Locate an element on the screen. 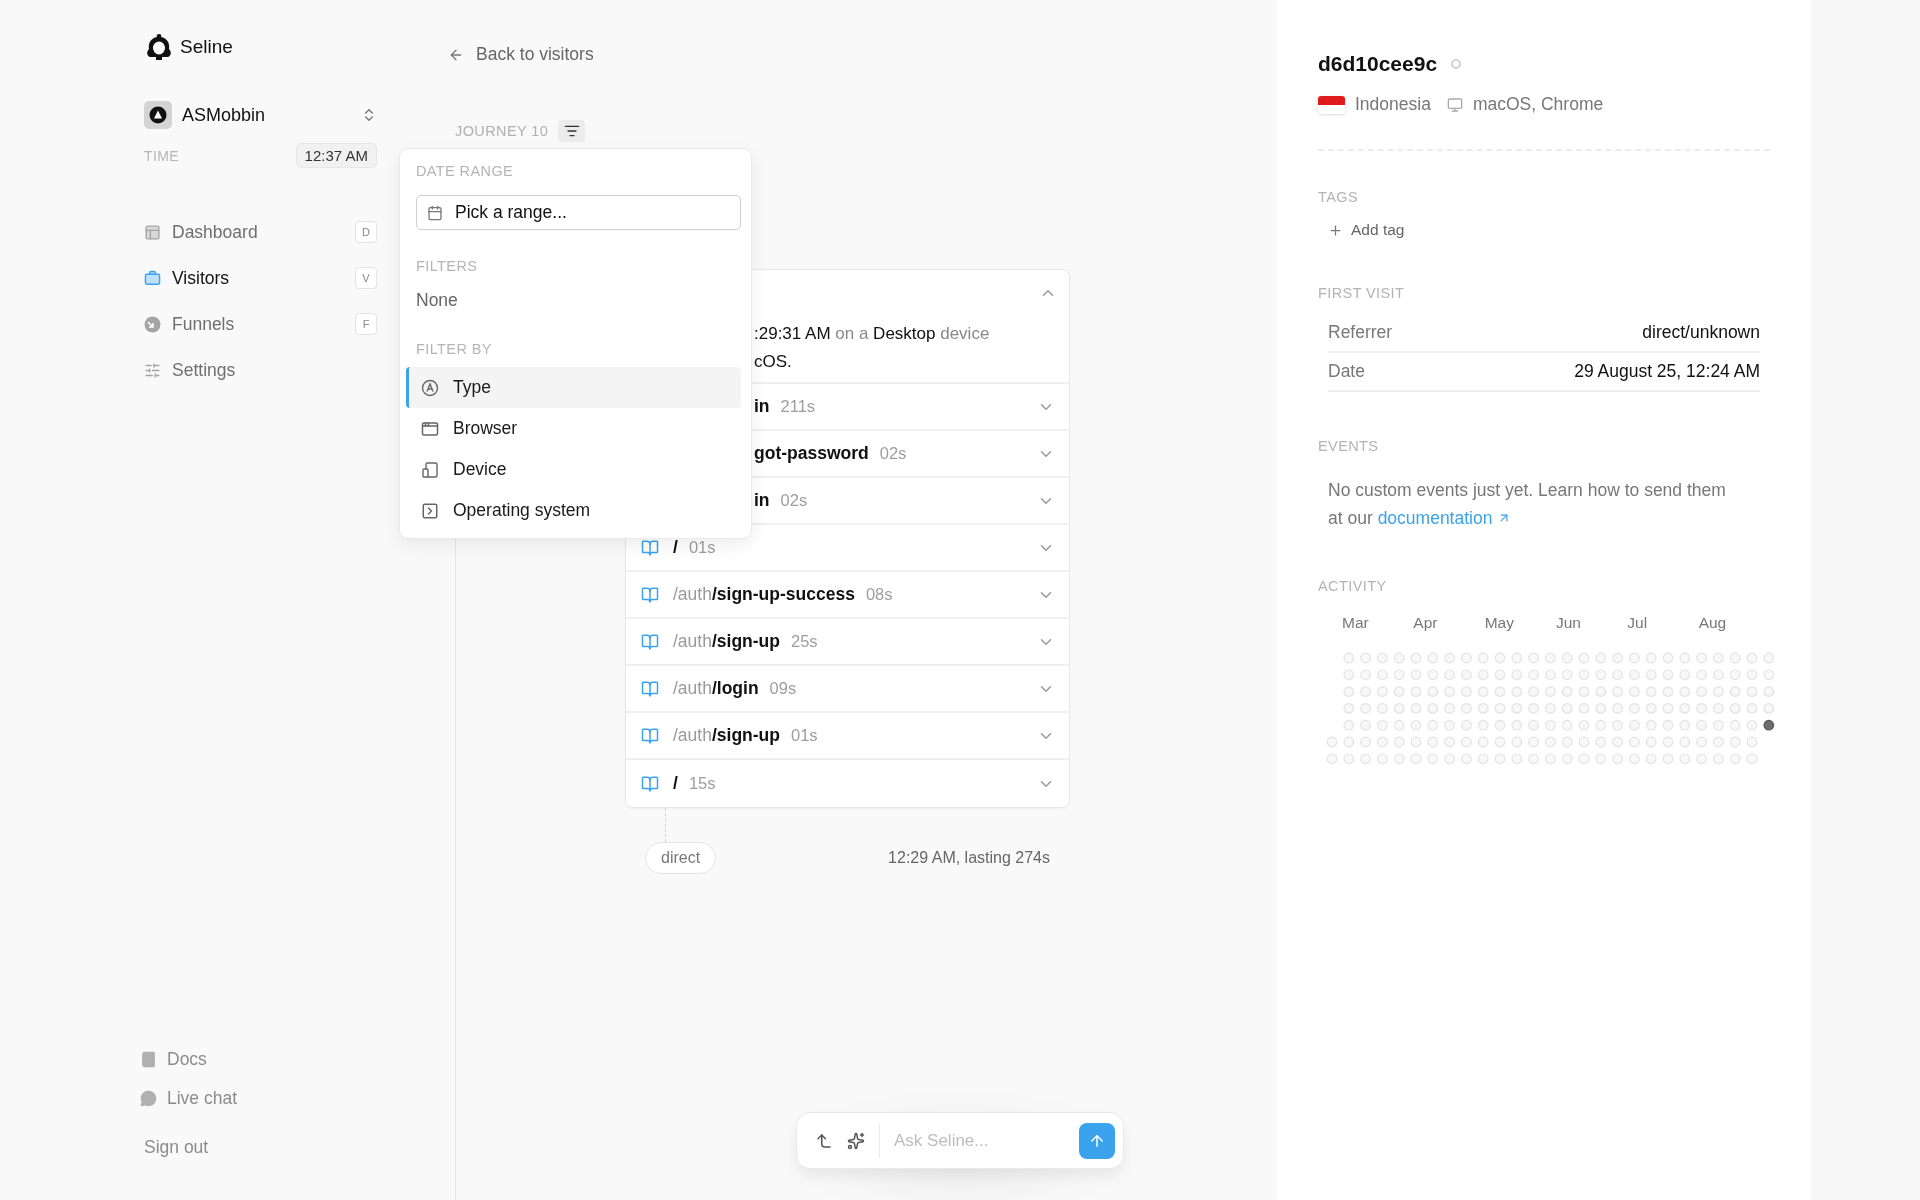 Image resolution: width=1920 pixels, height=1200 pixels. visit-description: cOS. is located at coordinates (773, 362).